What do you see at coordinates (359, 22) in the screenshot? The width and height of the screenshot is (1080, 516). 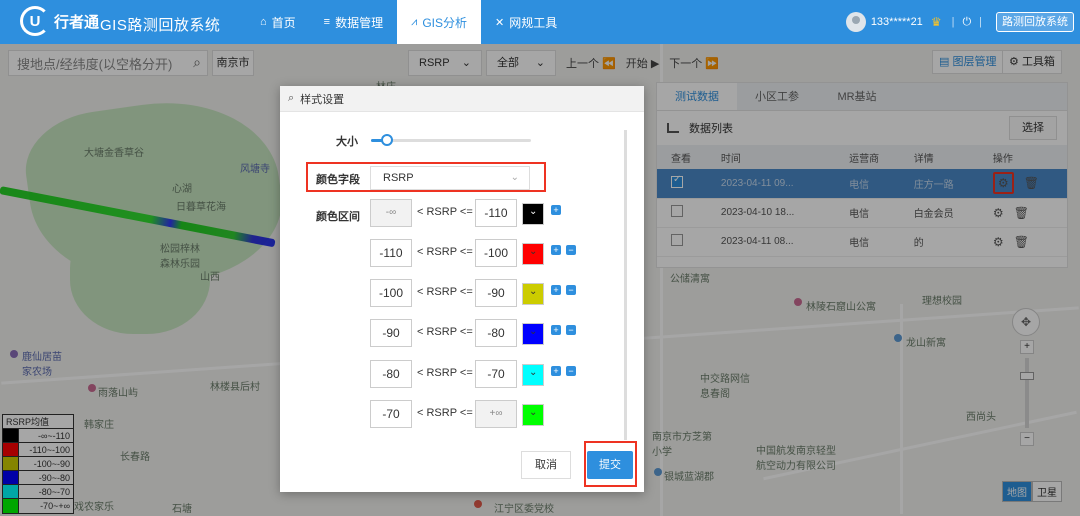 I see `nav-data-label: 数据管理` at bounding box center [359, 22].